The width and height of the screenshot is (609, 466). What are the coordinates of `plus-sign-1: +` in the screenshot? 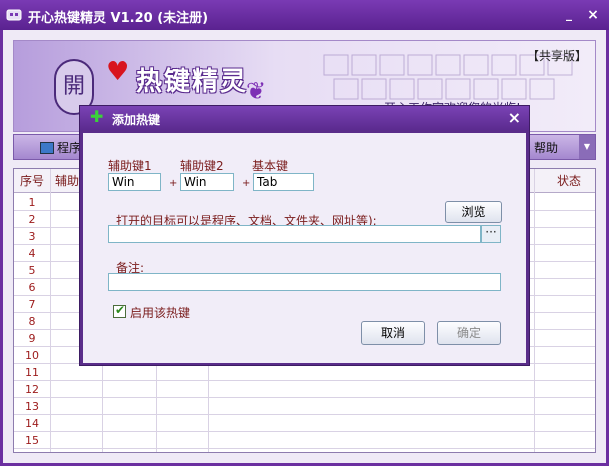 It's located at (173, 183).